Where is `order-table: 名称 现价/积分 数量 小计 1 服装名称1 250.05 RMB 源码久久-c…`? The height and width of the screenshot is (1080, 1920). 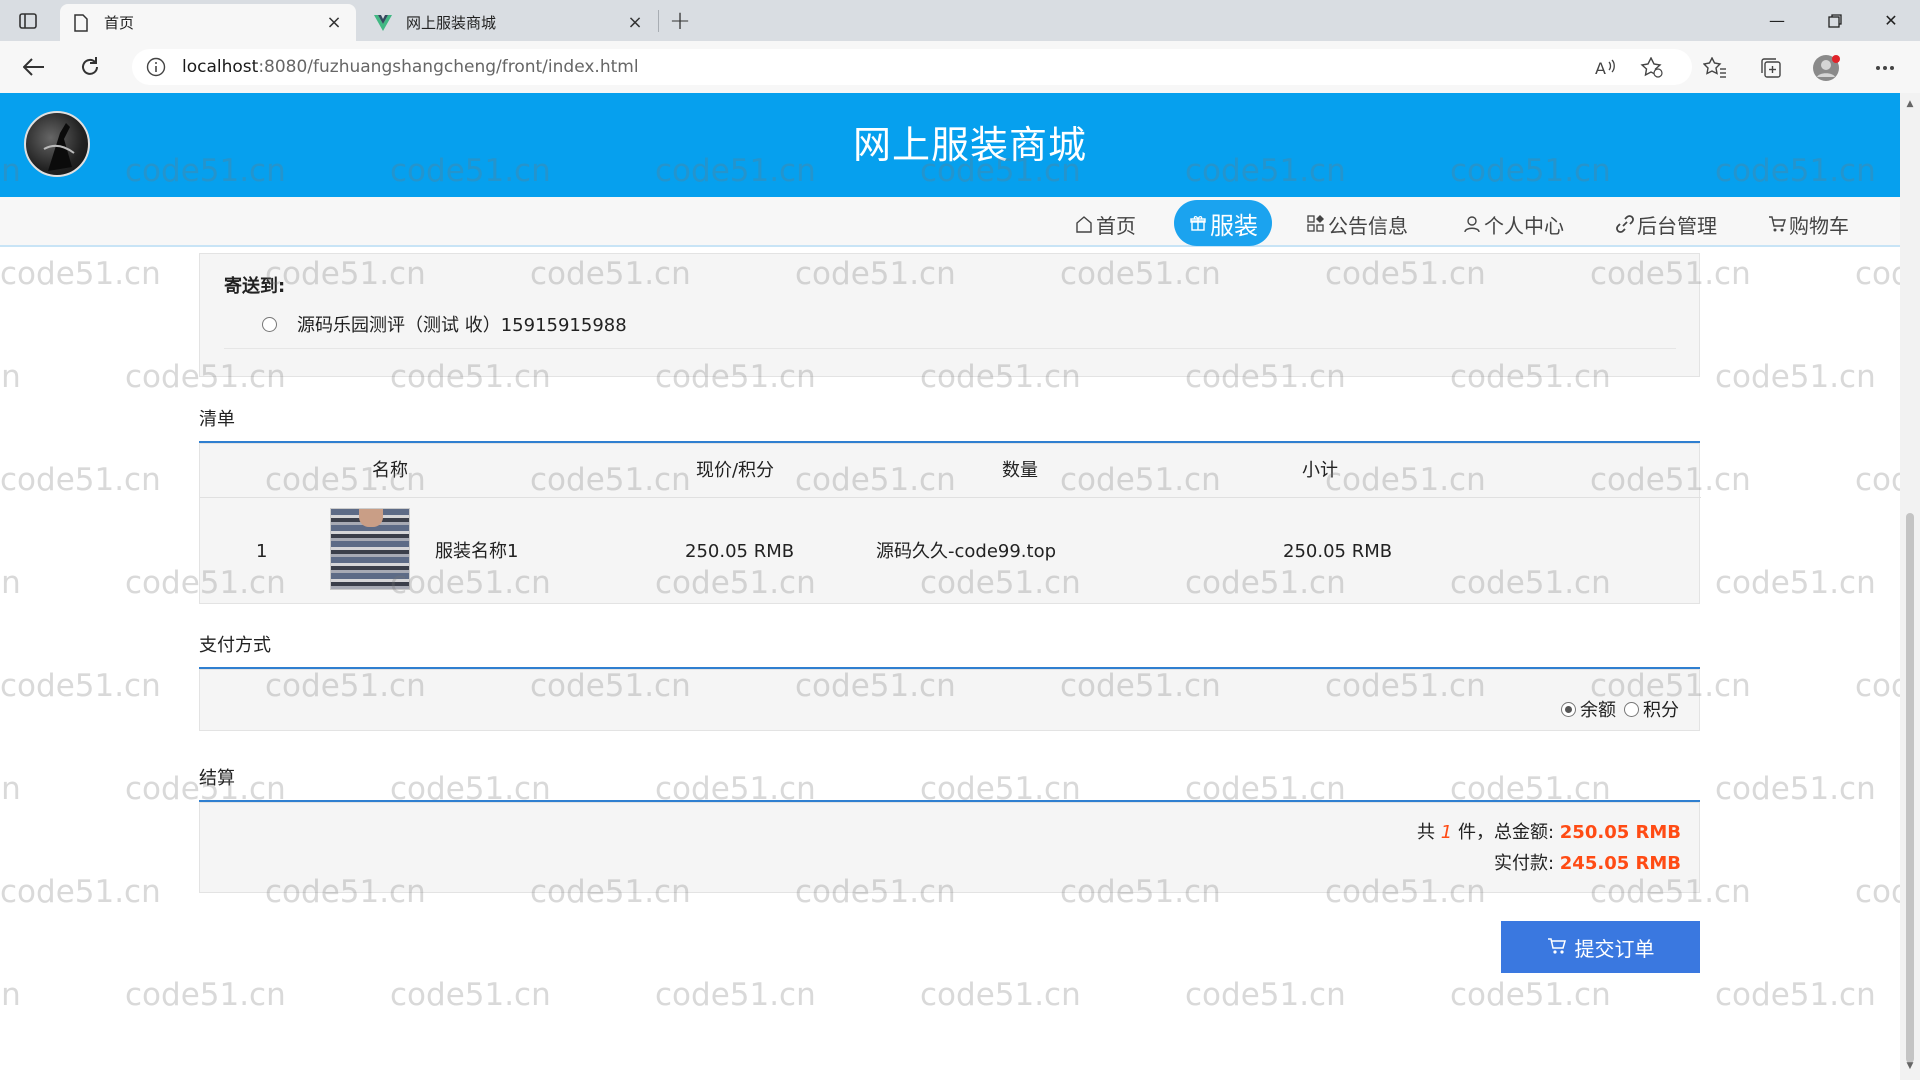 order-table: 名称 现价/积分 数量 小计 1 服装名称1 250.05 RMB 源码久久-c… is located at coordinates (950, 524).